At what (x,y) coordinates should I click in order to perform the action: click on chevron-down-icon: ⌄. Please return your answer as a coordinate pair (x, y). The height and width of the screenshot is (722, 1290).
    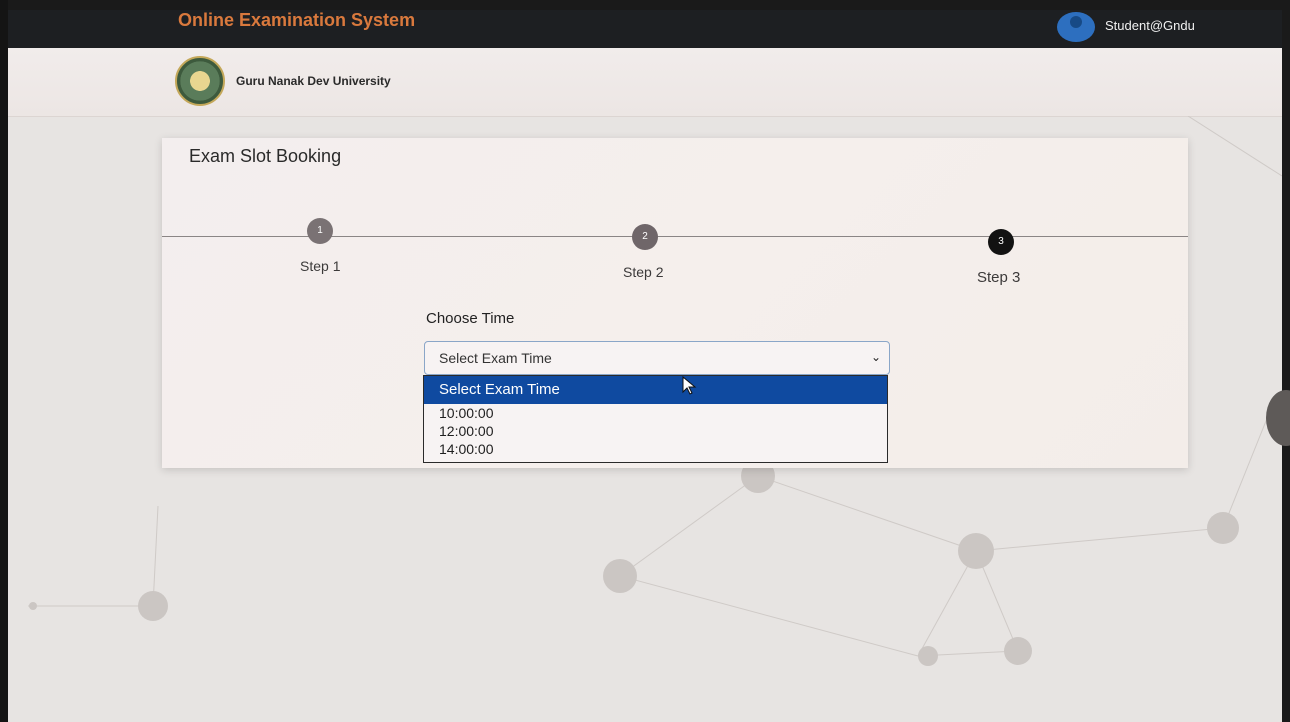
    Looking at the image, I should click on (875, 357).